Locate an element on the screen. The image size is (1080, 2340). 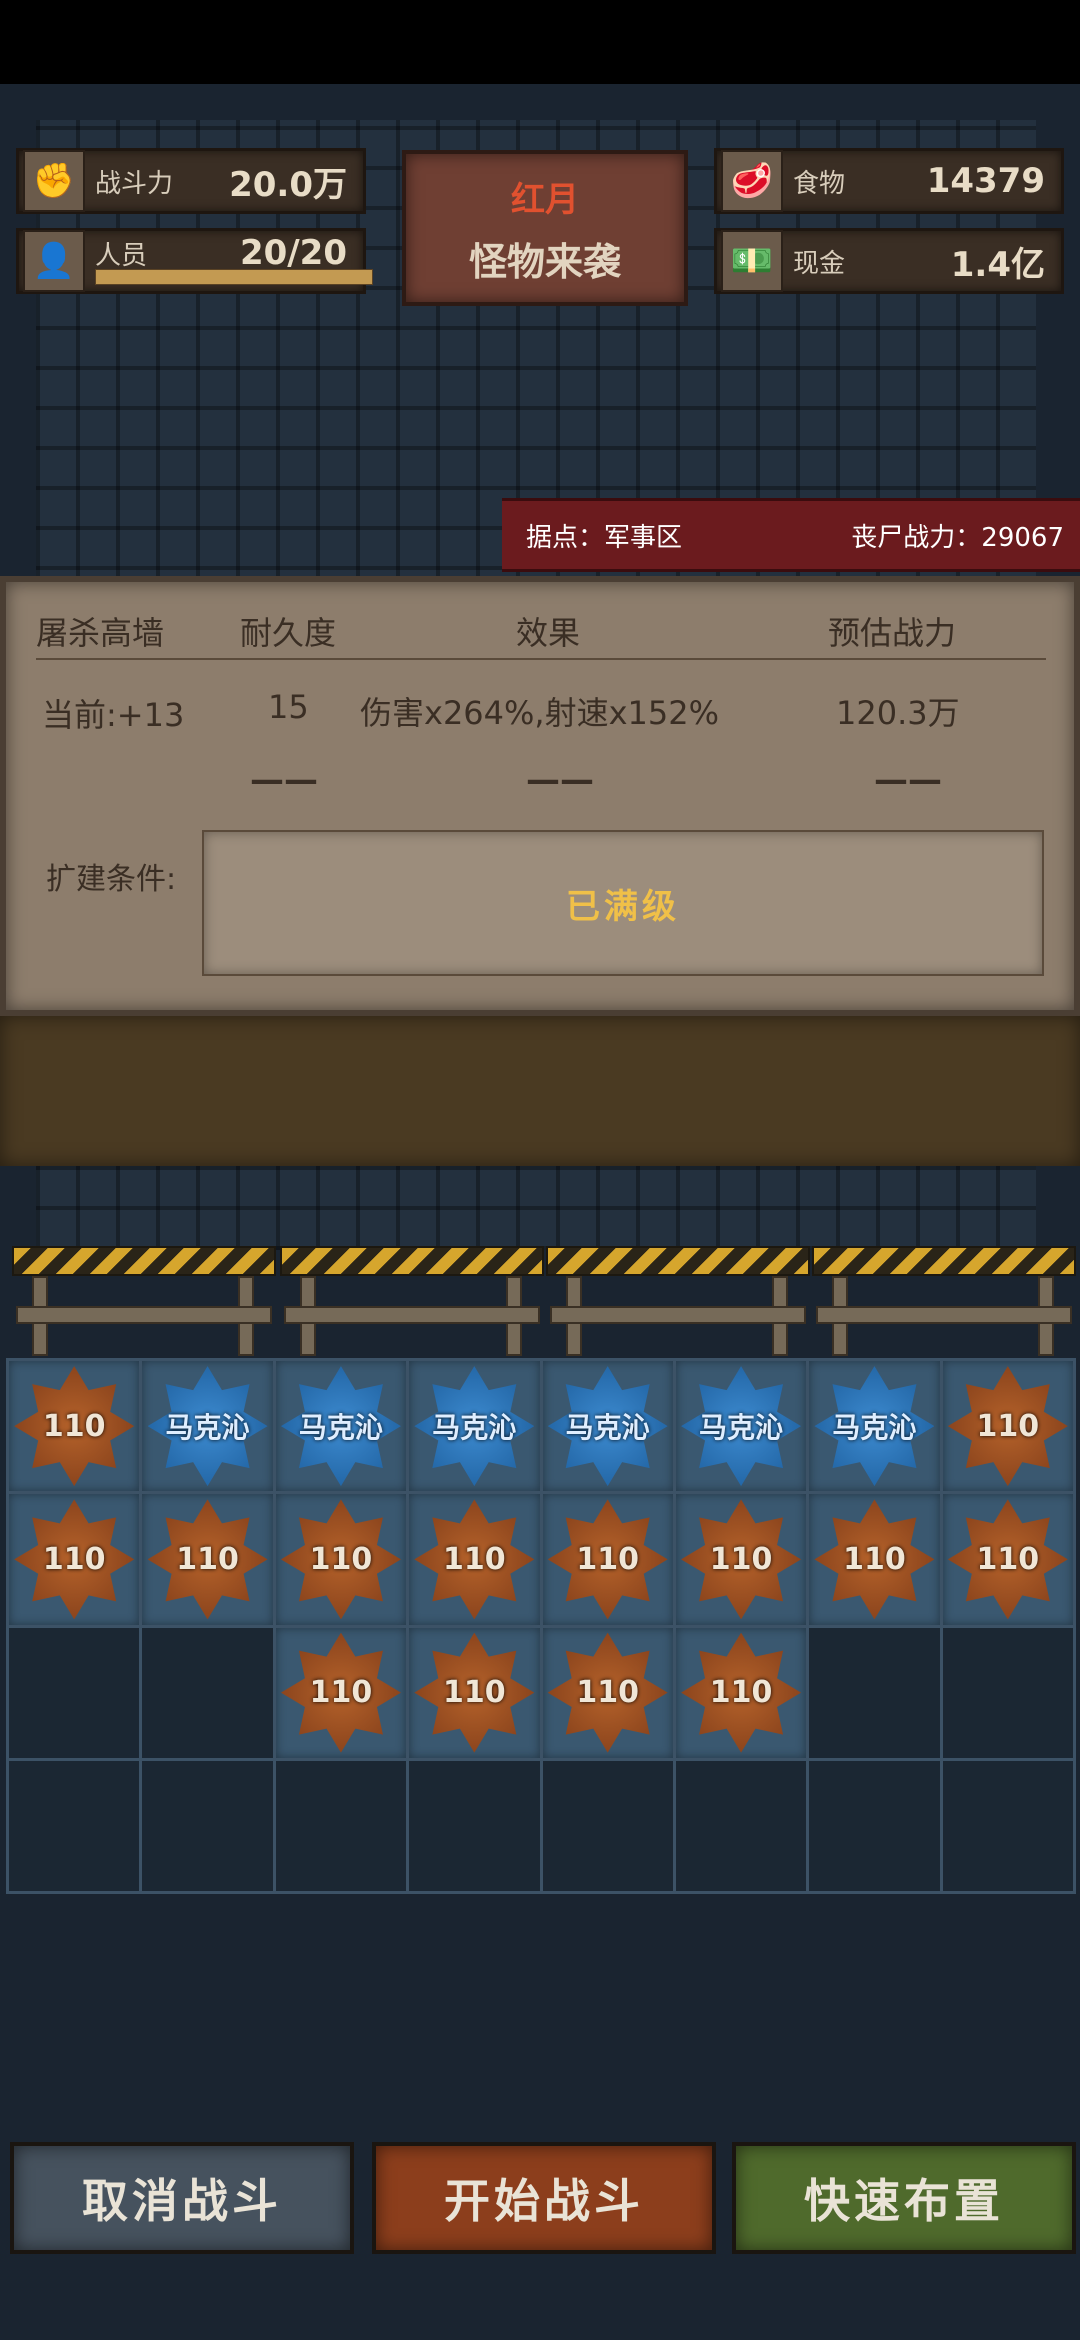
quick-deploy-button: 快速布置 is located at coordinates (904, 2198).